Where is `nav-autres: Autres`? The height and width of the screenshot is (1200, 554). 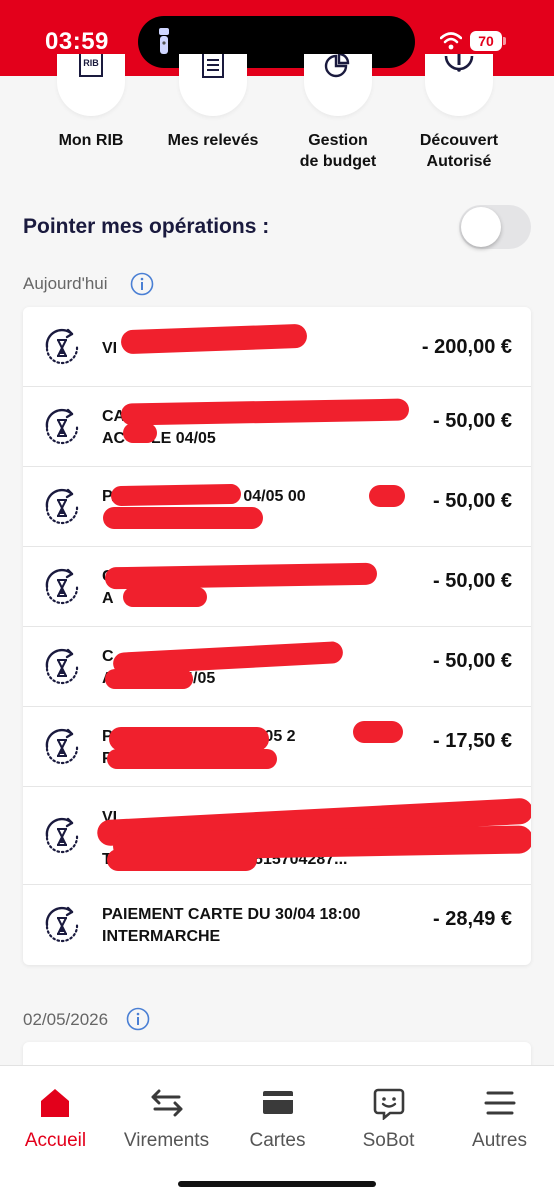 nav-autres: Autres is located at coordinates (499, 1116).